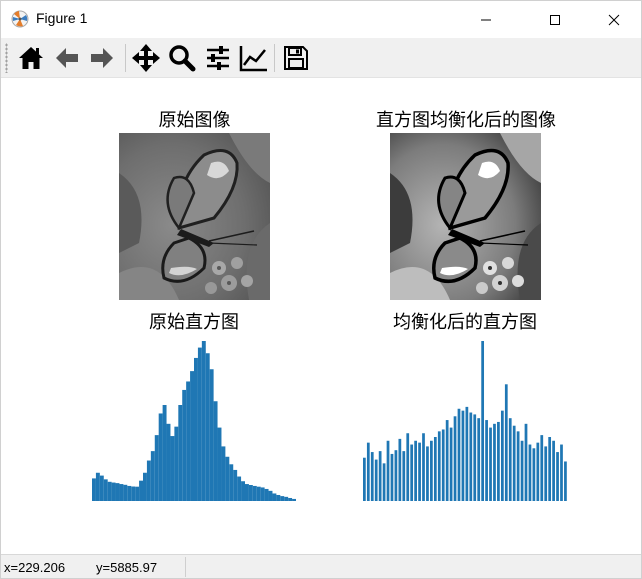 The width and height of the screenshot is (642, 579). What do you see at coordinates (254, 58) in the screenshot?
I see `edit-axes-button` at bounding box center [254, 58].